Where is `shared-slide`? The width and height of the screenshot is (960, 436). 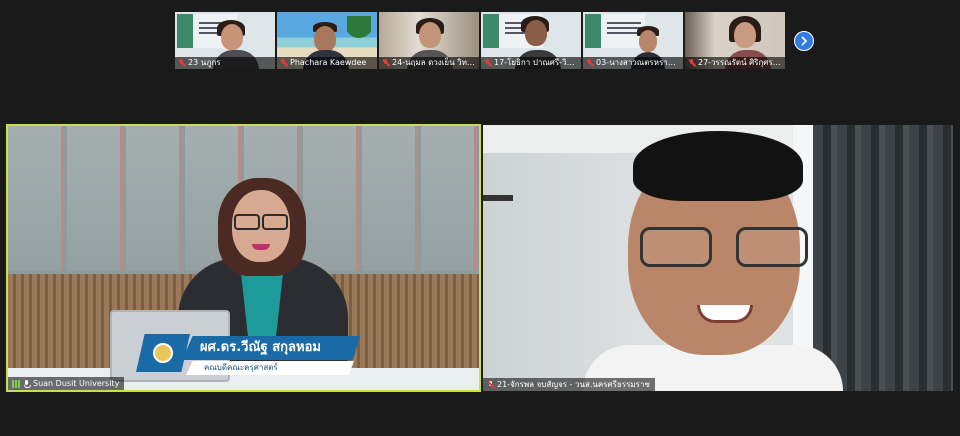
shared-slide is located at coordinates (615, 31).